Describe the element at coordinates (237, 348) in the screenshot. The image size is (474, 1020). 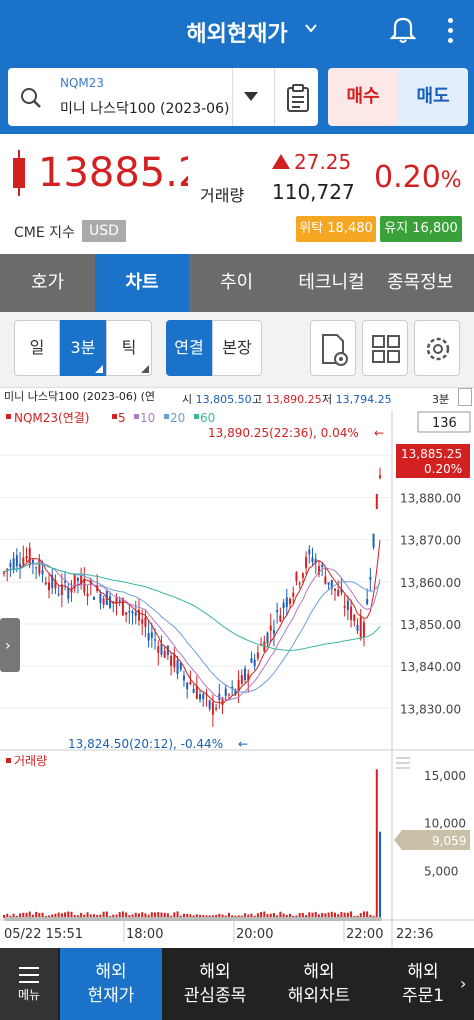
I see `main-session-button: 본장` at that location.